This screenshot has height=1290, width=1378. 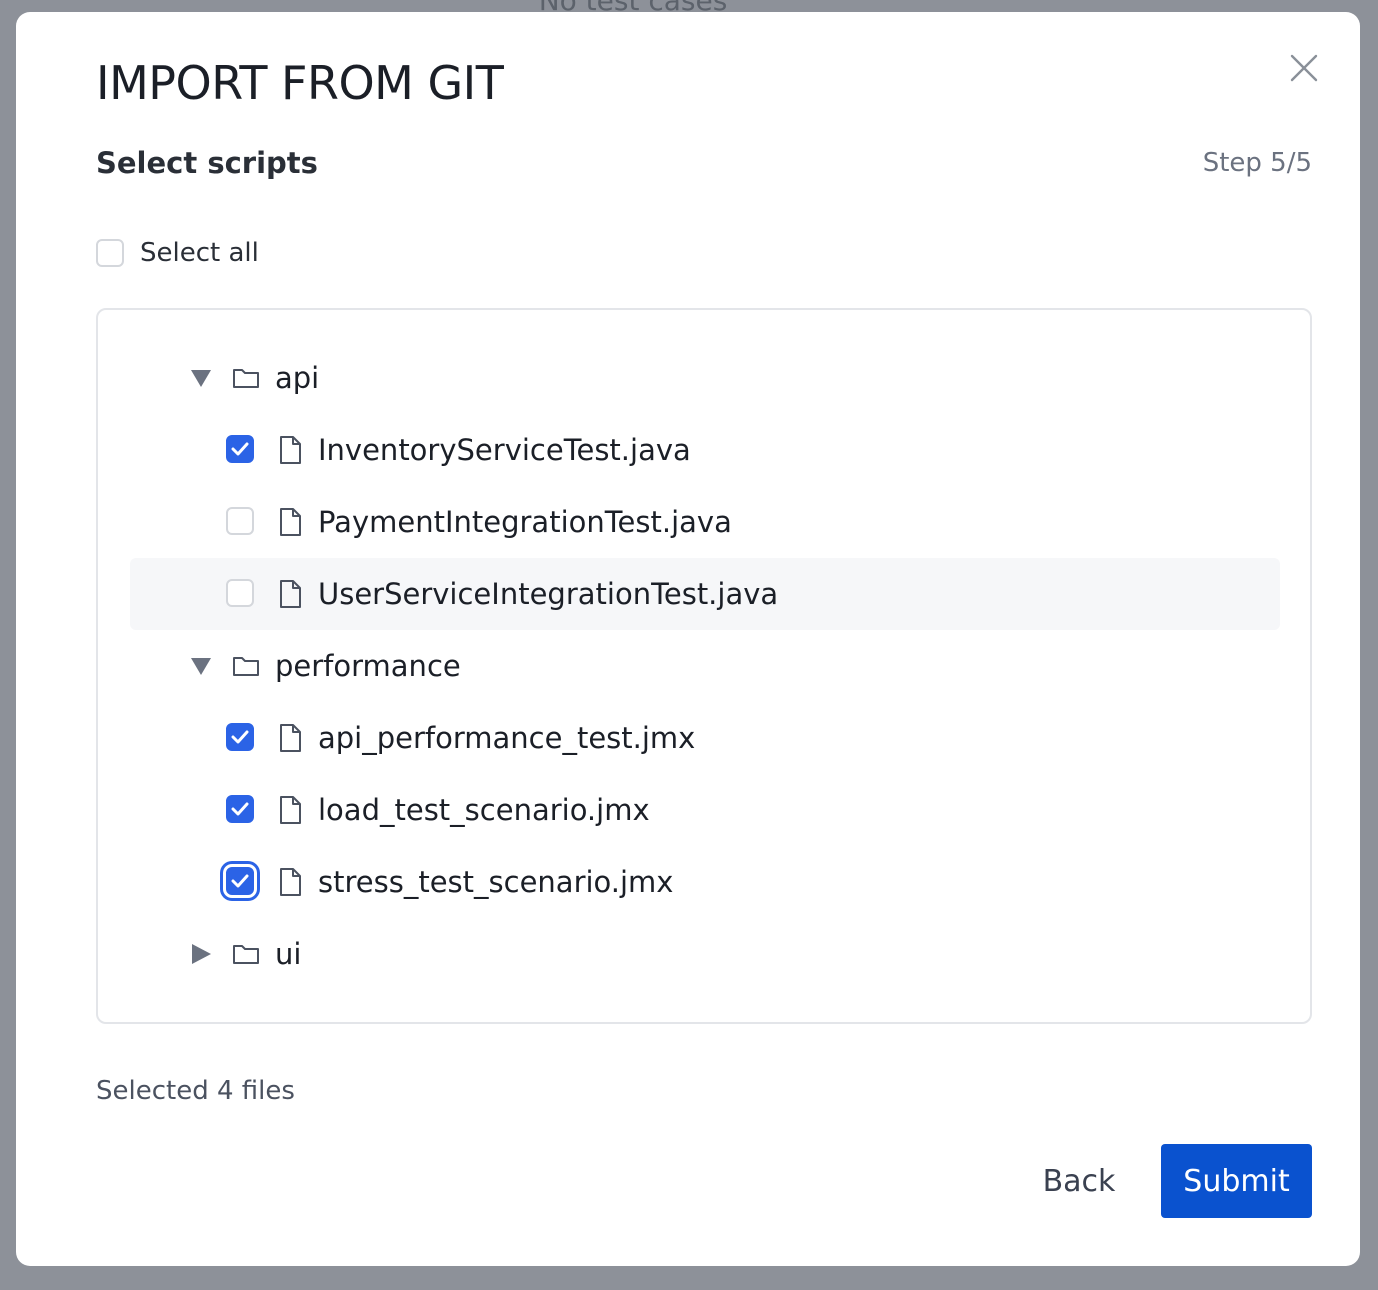 What do you see at coordinates (705, 810) in the screenshot?
I see `tree-file-row: load_test_scenario.jmx` at bounding box center [705, 810].